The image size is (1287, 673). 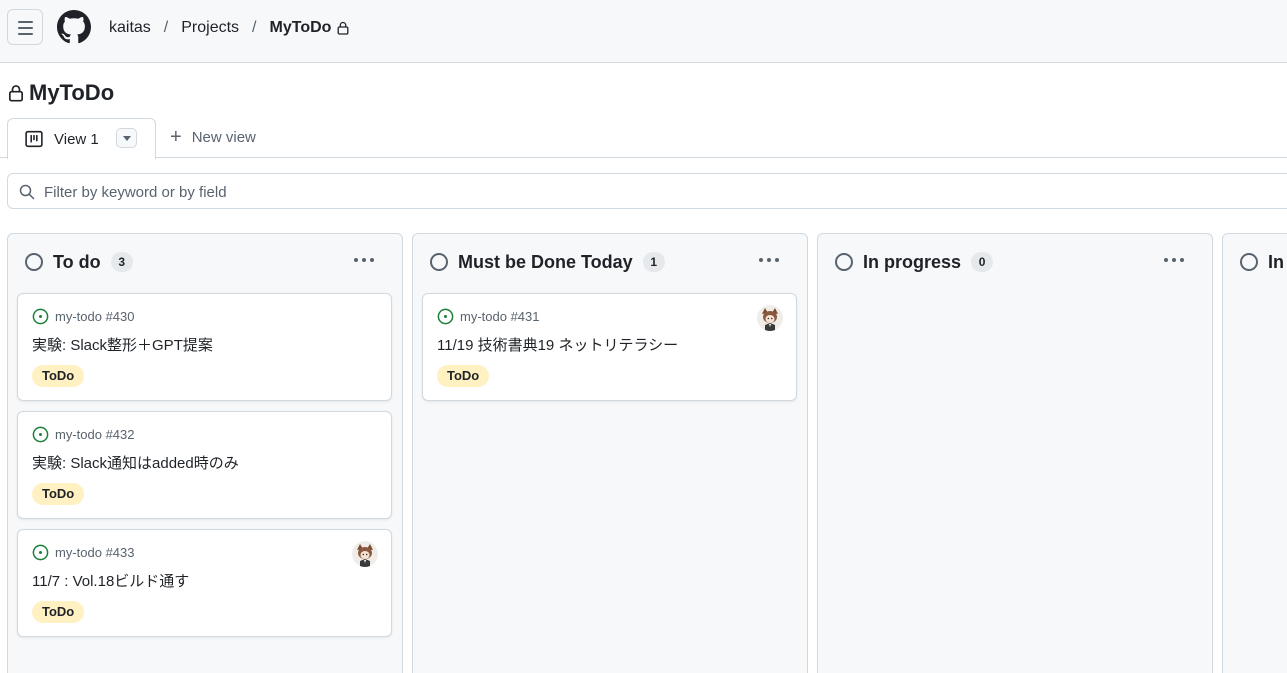 I want to click on issue-ref: my-todo #430, so click(x=83, y=316).